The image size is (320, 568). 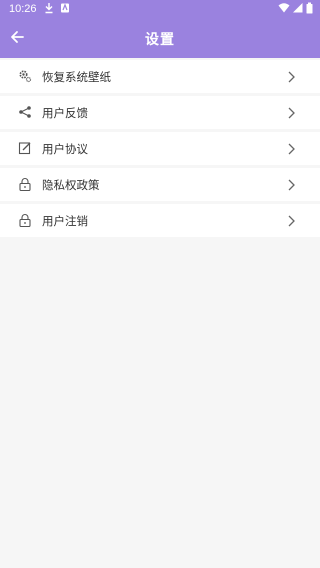 What do you see at coordinates (76, 77) in the screenshot?
I see `menu-item-label: 恢复系统壁纸` at bounding box center [76, 77].